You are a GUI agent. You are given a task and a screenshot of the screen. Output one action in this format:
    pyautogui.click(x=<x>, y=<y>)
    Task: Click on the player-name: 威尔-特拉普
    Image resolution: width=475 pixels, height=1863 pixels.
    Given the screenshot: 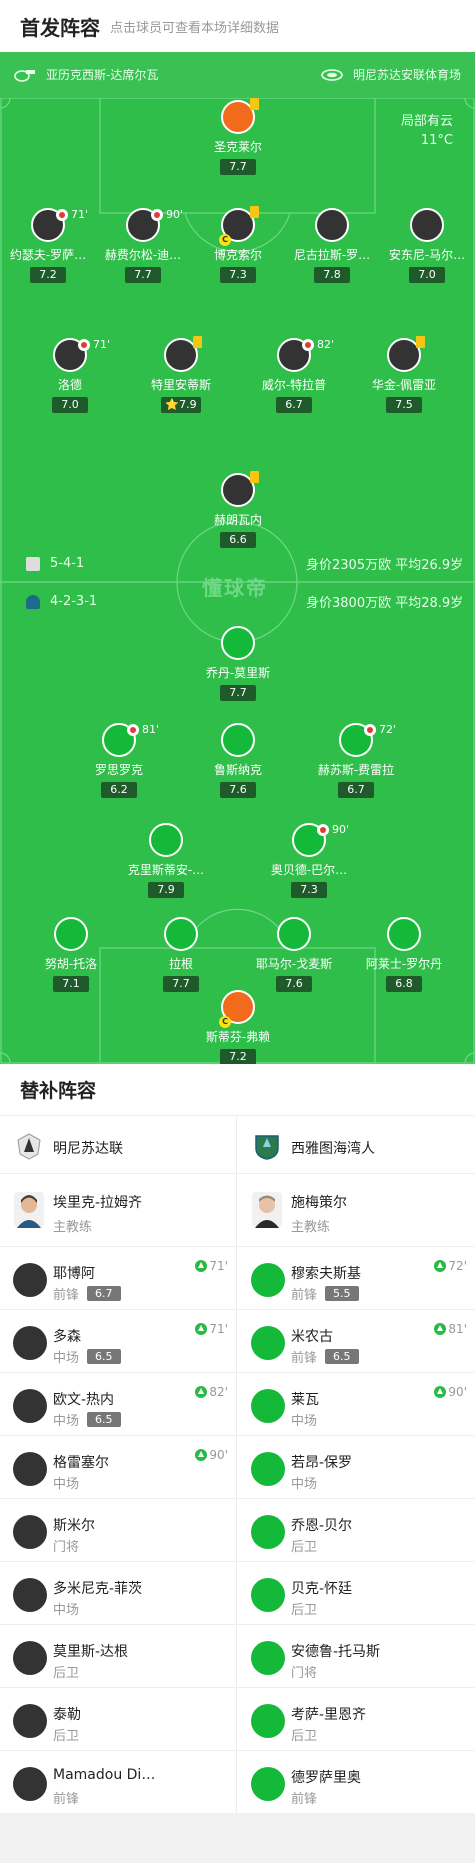 What is the action you would take?
    pyautogui.click(x=294, y=385)
    